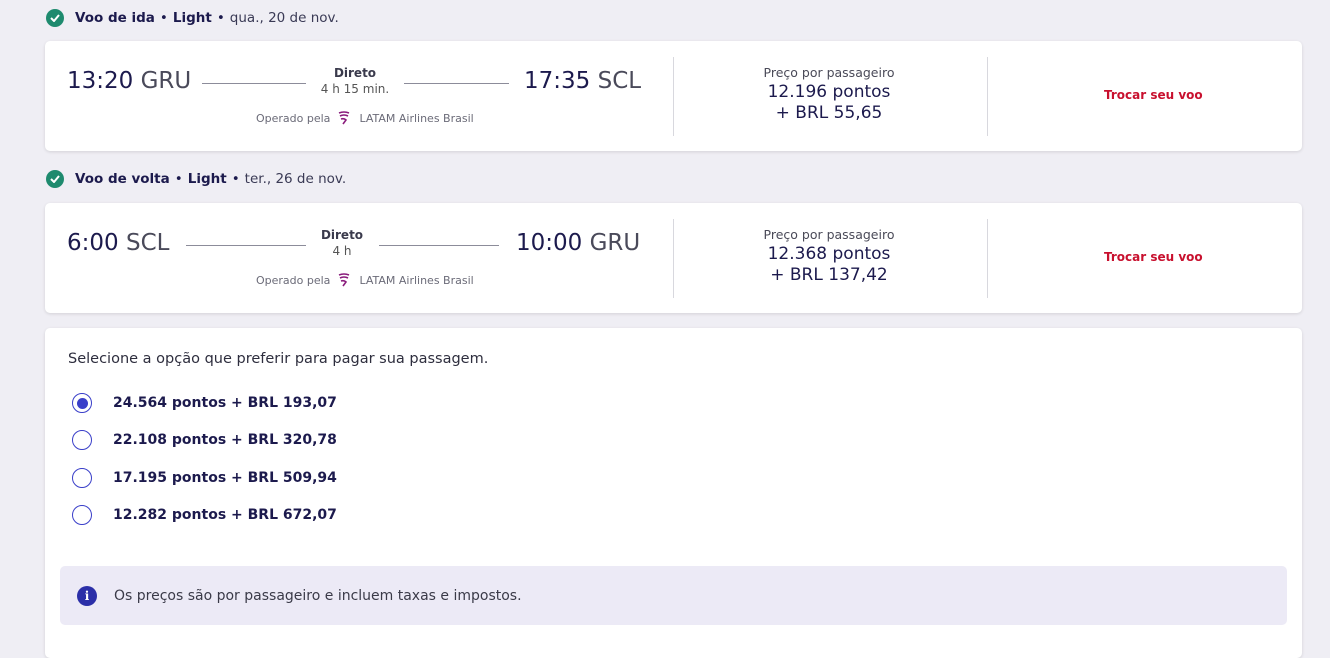 Image resolution: width=1330 pixels, height=658 pixels. What do you see at coordinates (147, 243) in the screenshot?
I see `departure-airport: SCL` at bounding box center [147, 243].